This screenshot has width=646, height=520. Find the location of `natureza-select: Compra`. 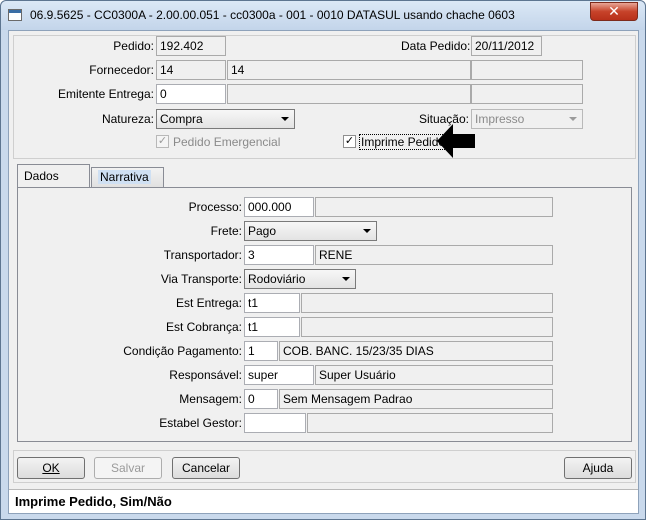

natureza-select: Compra is located at coordinates (225, 119).